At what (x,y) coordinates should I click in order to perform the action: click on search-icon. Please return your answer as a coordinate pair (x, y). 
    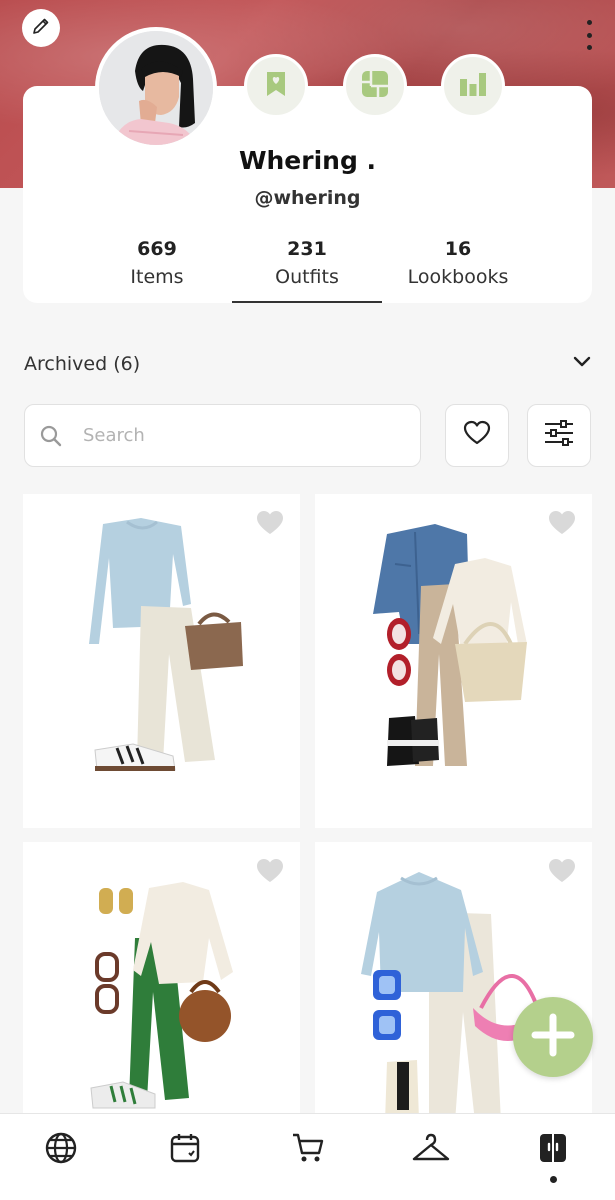
    Looking at the image, I should click on (51, 436).